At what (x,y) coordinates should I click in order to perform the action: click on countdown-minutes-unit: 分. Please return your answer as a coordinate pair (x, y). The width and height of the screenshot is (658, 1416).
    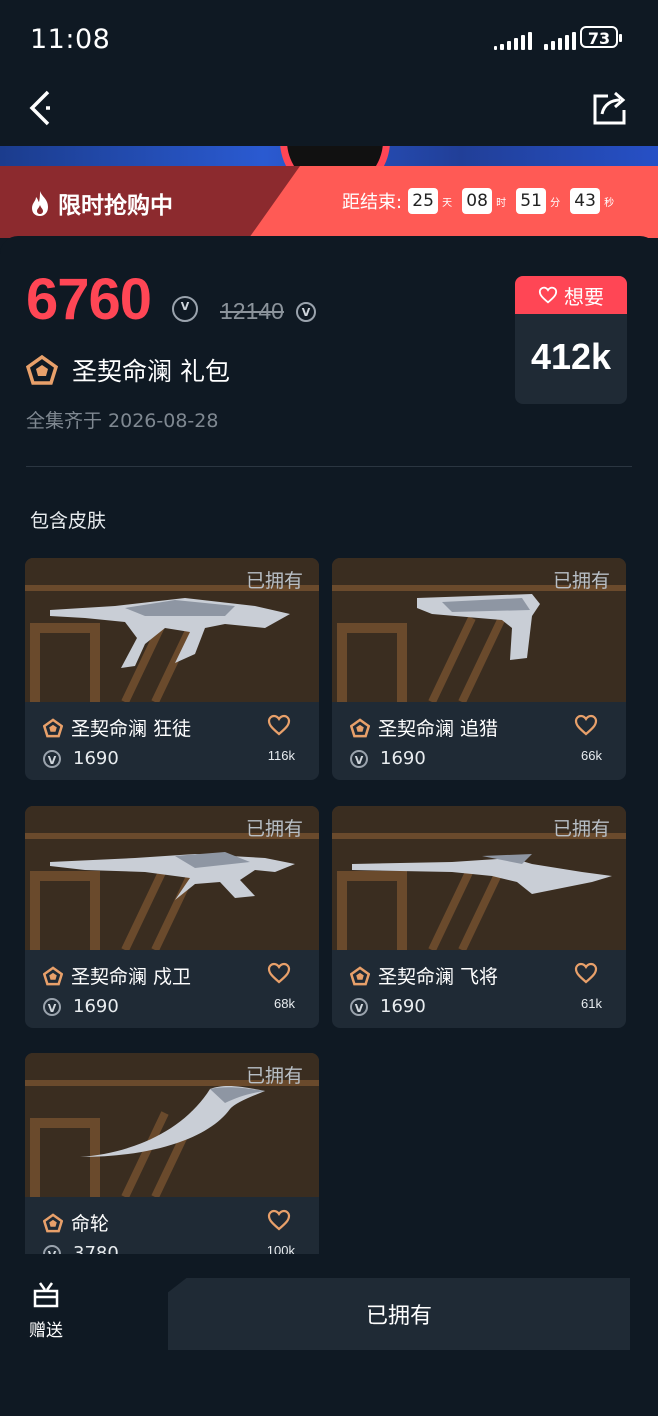
    Looking at the image, I should click on (555, 203).